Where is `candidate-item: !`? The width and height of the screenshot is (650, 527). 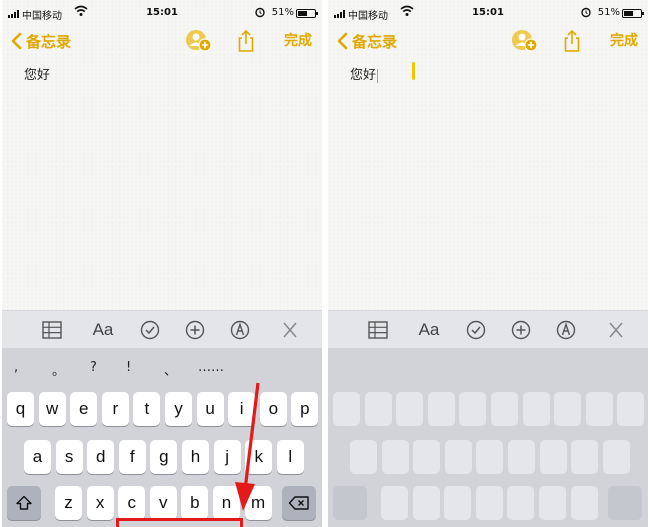 candidate-item: ! is located at coordinates (128, 367).